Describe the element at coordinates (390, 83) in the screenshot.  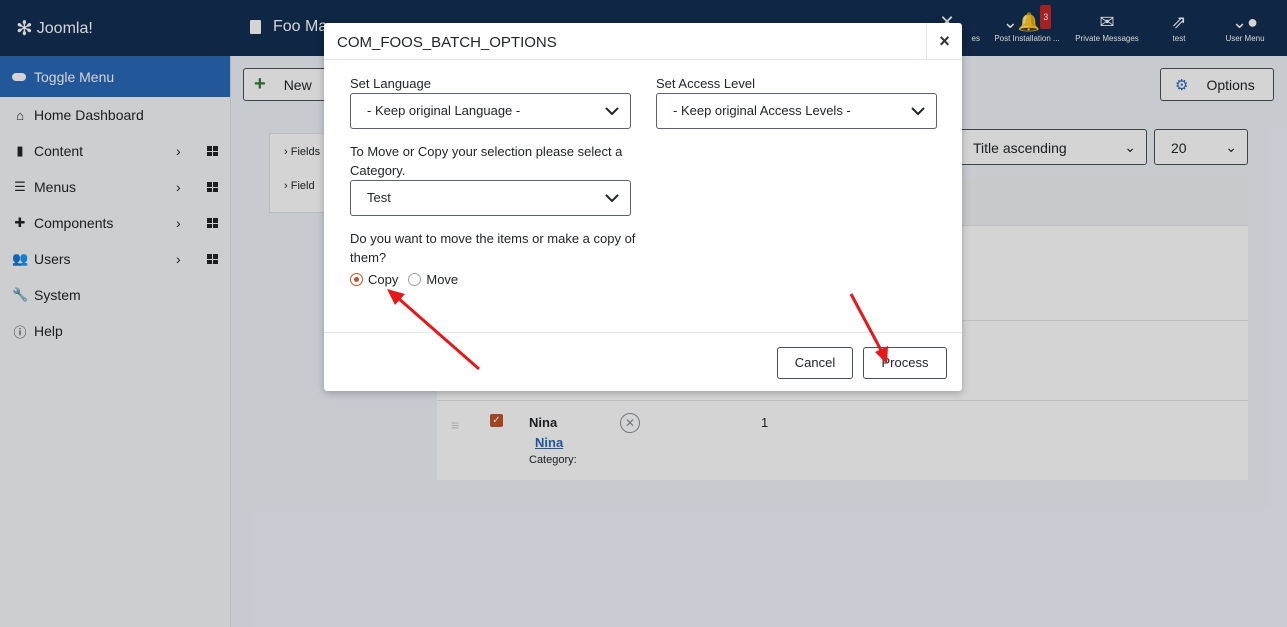
I see `language-label: Set Language` at that location.